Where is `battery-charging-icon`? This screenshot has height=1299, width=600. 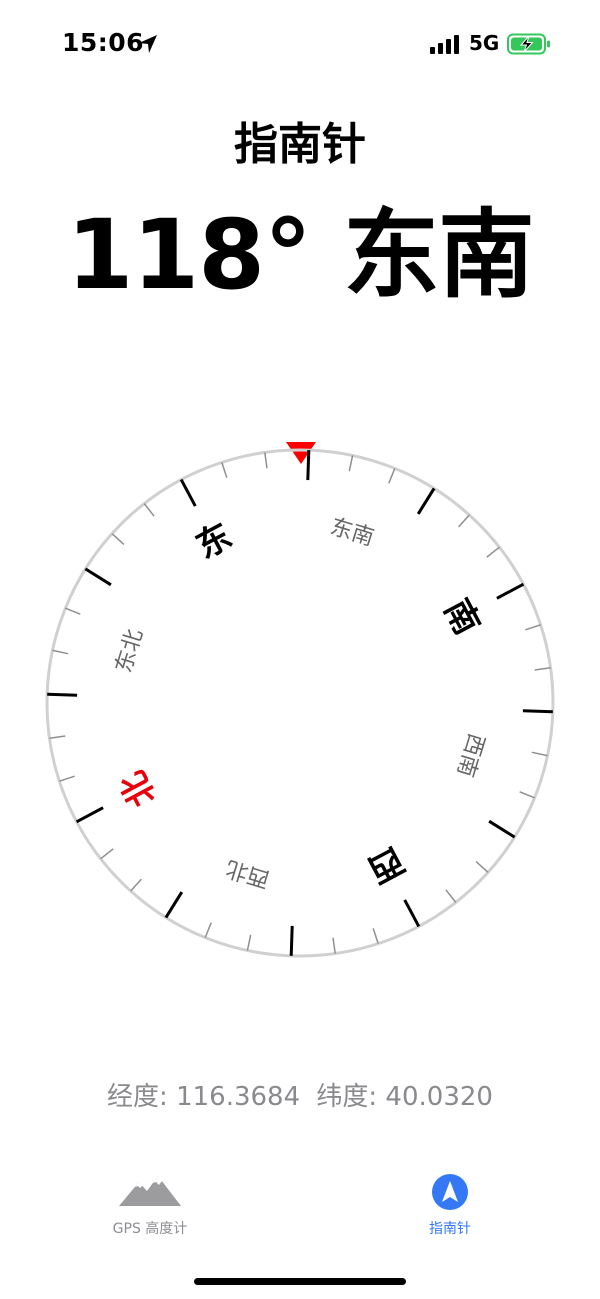 battery-charging-icon is located at coordinates (528, 44).